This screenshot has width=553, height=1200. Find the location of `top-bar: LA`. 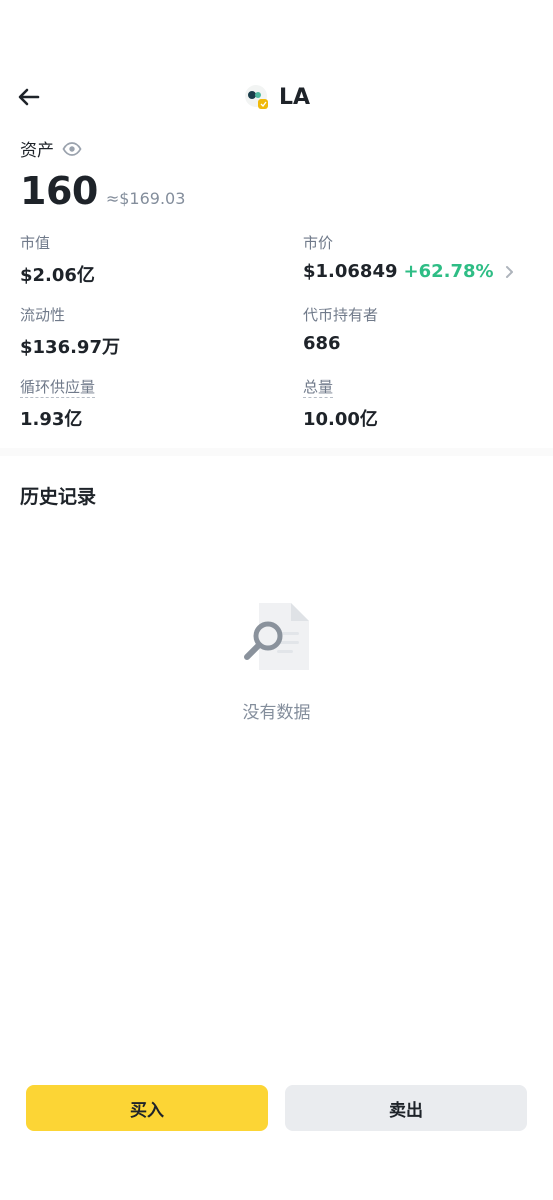

top-bar: LA is located at coordinates (276, 98).